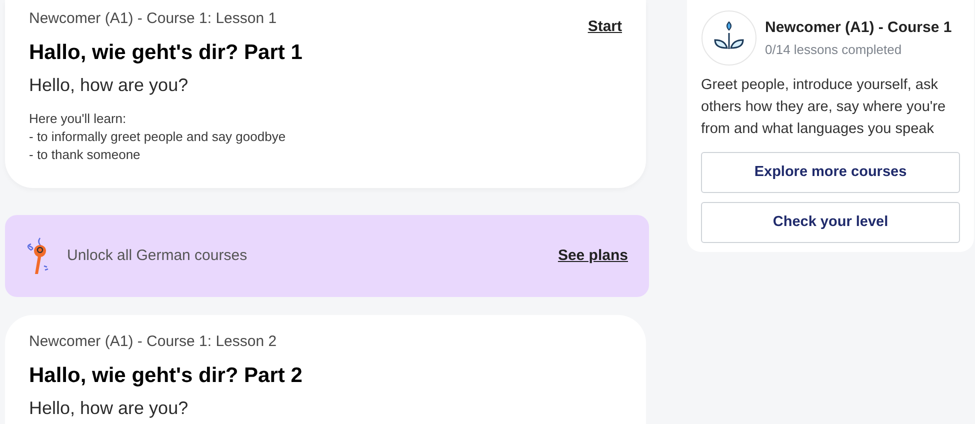 Image resolution: width=975 pixels, height=424 pixels. What do you see at coordinates (605, 27) in the screenshot?
I see `start-link: Start` at bounding box center [605, 27].